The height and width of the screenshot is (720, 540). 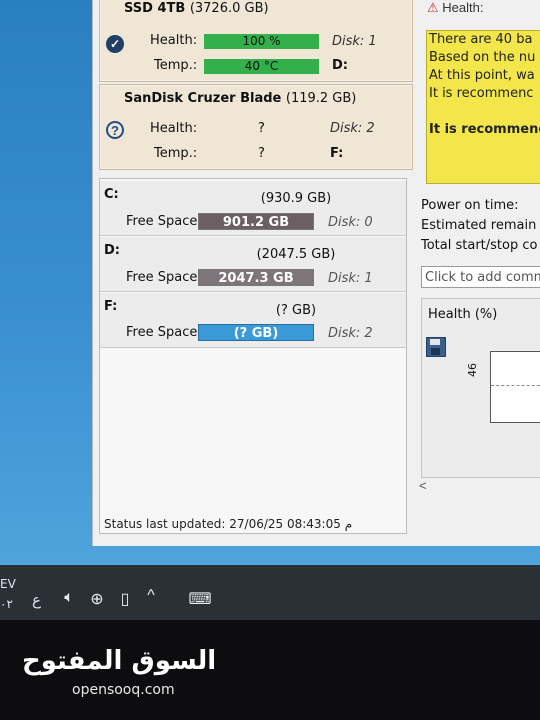 I want to click on warning-line, so click(x=483, y=112).